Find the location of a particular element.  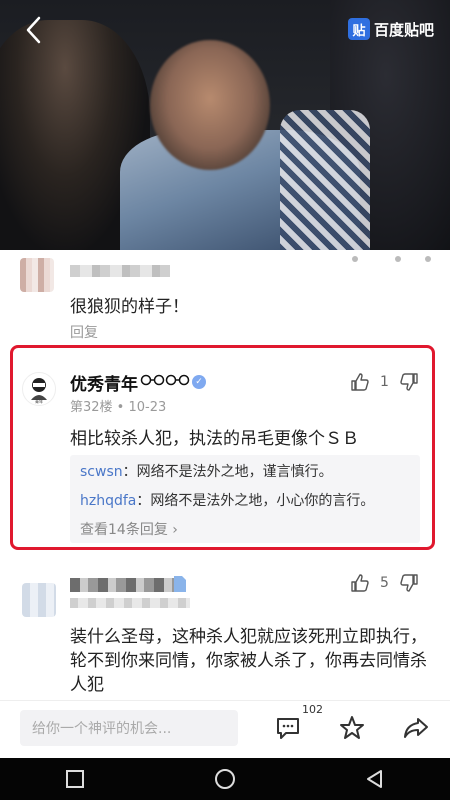

comment-2-like-bar: 1 is located at coordinates (384, 382).